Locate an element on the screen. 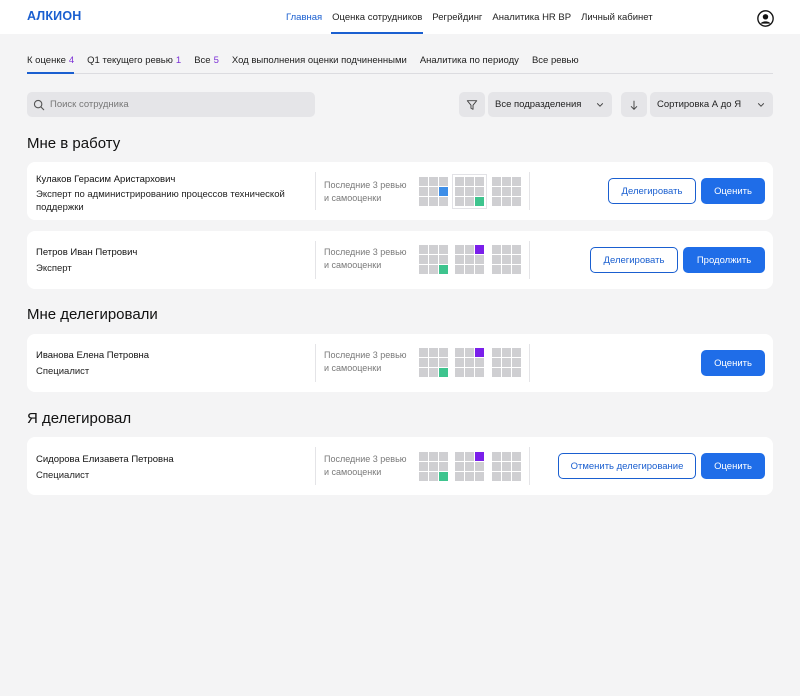  employee-name: Сидорова Елизавета Петровна is located at coordinates (105, 459).